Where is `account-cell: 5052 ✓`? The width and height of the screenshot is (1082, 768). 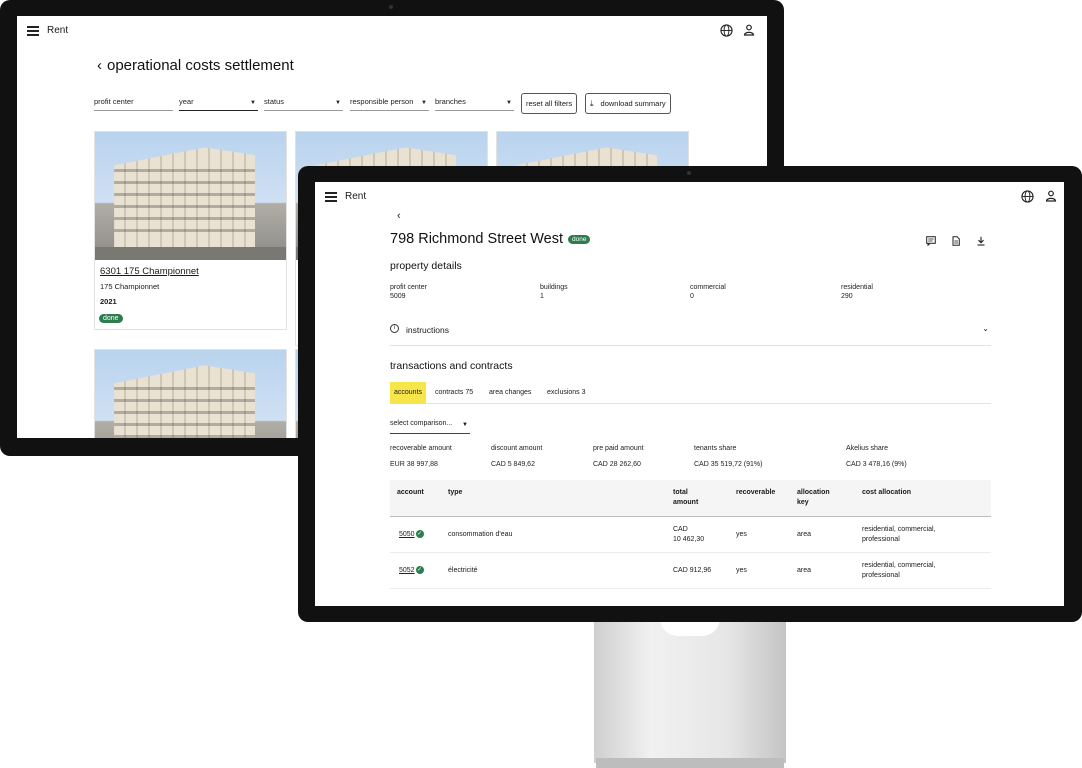 account-cell: 5052 ✓ is located at coordinates (411, 571).